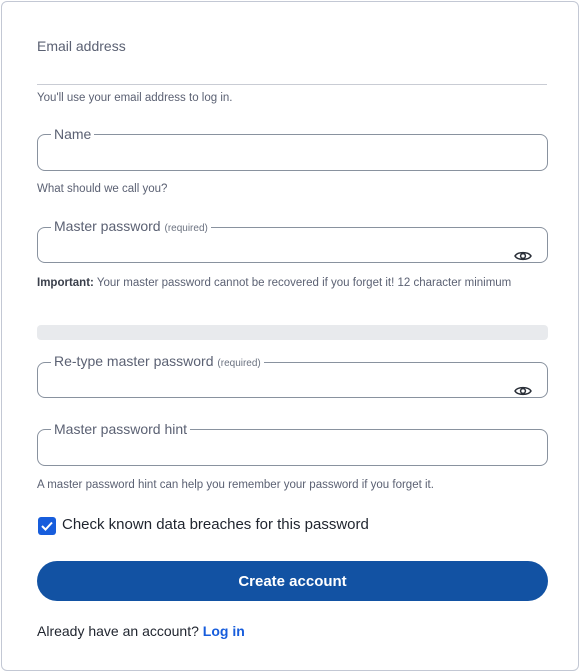 The width and height of the screenshot is (580, 672). What do you see at coordinates (81, 46) in the screenshot?
I see `email-label: Email address` at bounding box center [81, 46].